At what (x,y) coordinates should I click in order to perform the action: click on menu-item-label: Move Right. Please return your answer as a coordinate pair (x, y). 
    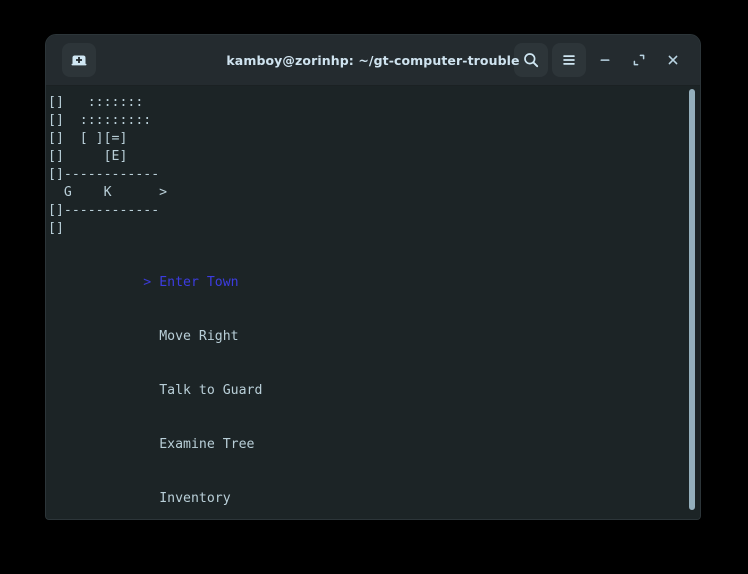
    Looking at the image, I should click on (199, 336).